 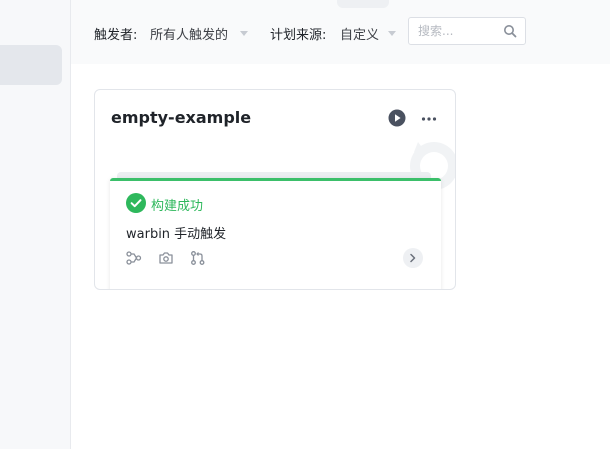 I want to click on more-icon, so click(x=429, y=119).